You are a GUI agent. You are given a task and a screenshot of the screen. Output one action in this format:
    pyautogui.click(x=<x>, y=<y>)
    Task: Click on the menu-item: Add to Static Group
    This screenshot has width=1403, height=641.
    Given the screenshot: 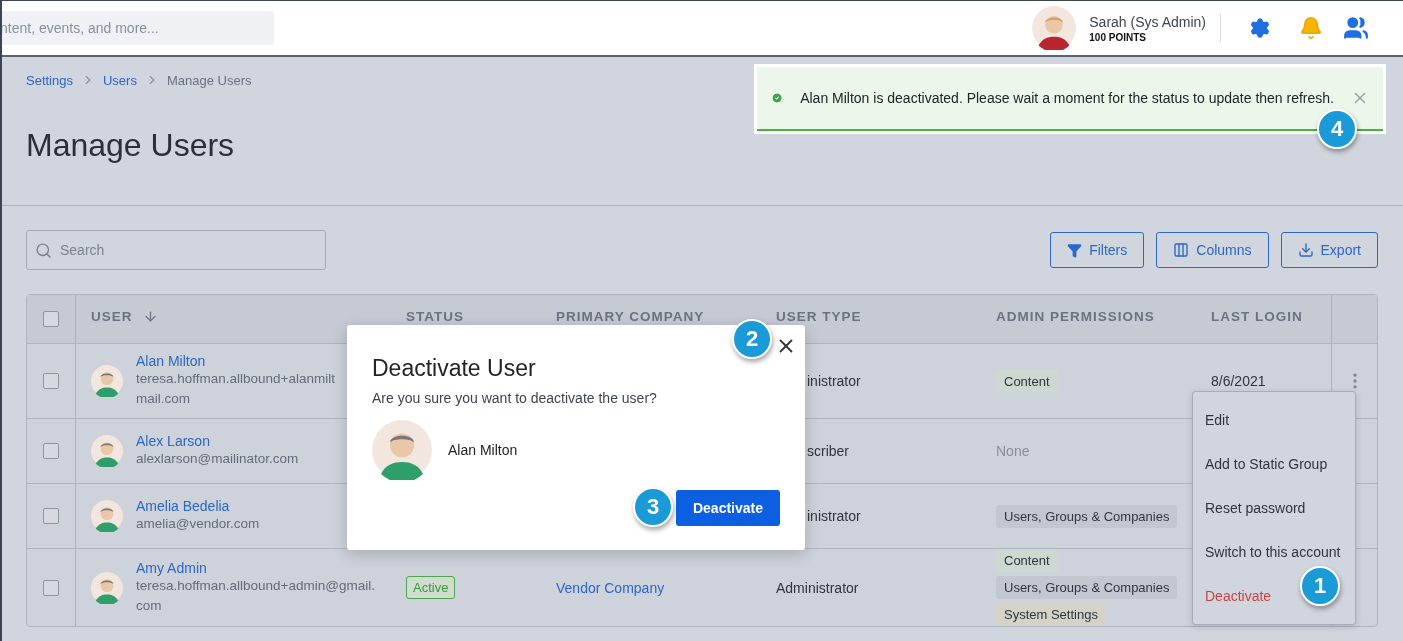 What is the action you would take?
    pyautogui.click(x=1261, y=464)
    